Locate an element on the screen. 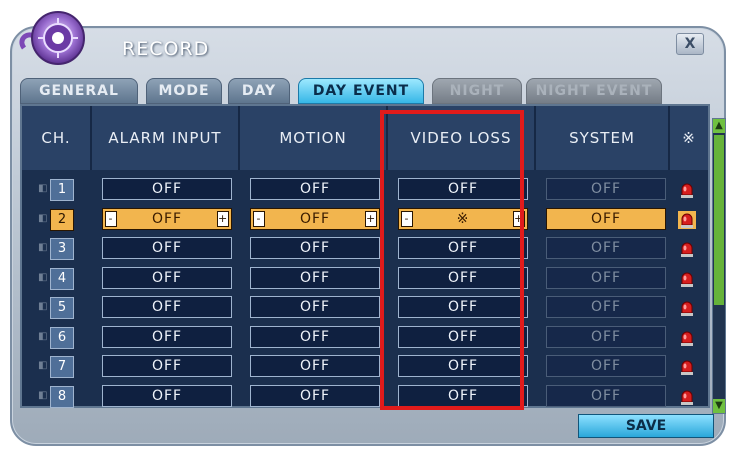 The width and height of the screenshot is (732, 450). channel-cell: ◧ 2 is located at coordinates (59, 219).